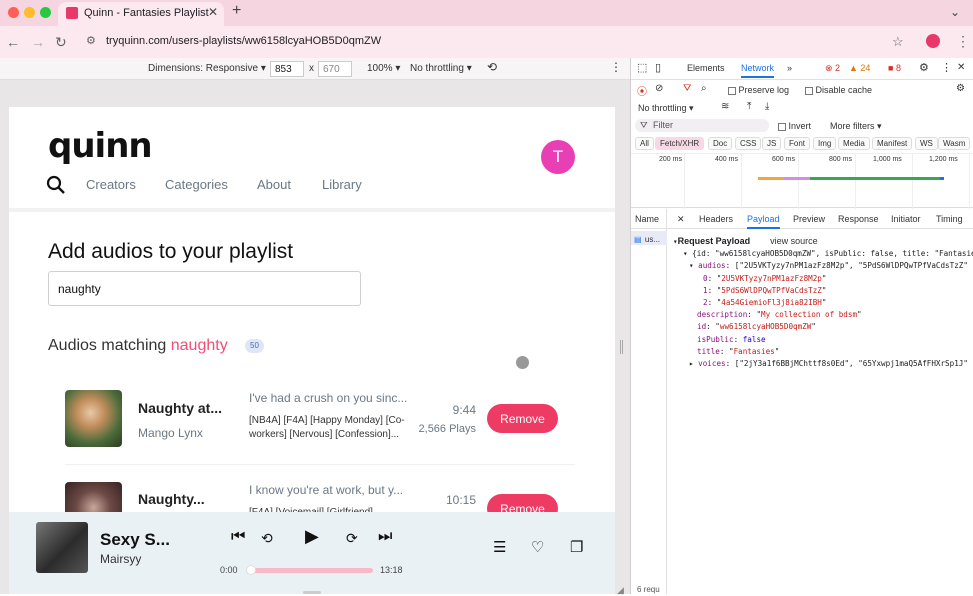 The width and height of the screenshot is (973, 596). I want to click on next-icon: ⏭, so click(385, 537).